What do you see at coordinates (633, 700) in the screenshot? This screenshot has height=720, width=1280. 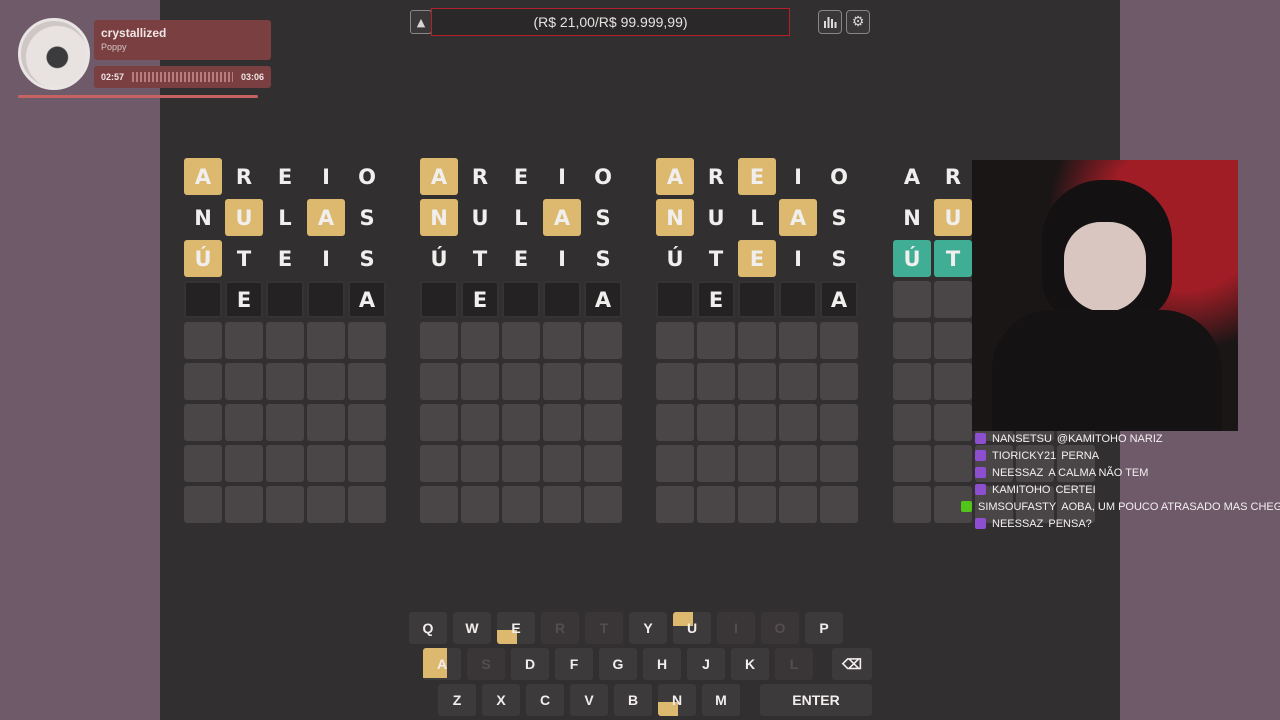 I see `key-b: B` at bounding box center [633, 700].